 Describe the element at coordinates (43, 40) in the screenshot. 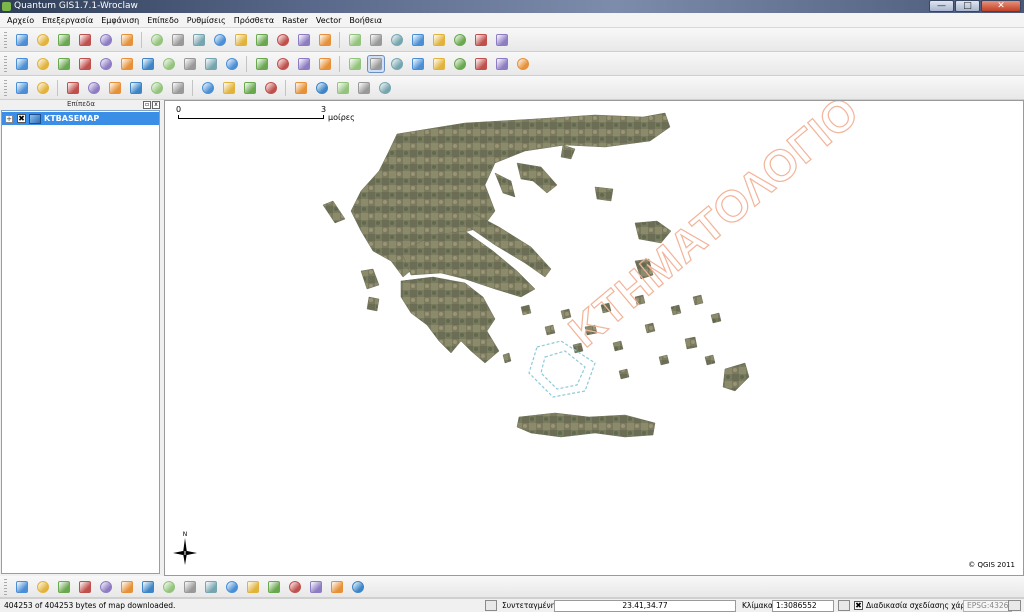

I see `open-project-button` at that location.